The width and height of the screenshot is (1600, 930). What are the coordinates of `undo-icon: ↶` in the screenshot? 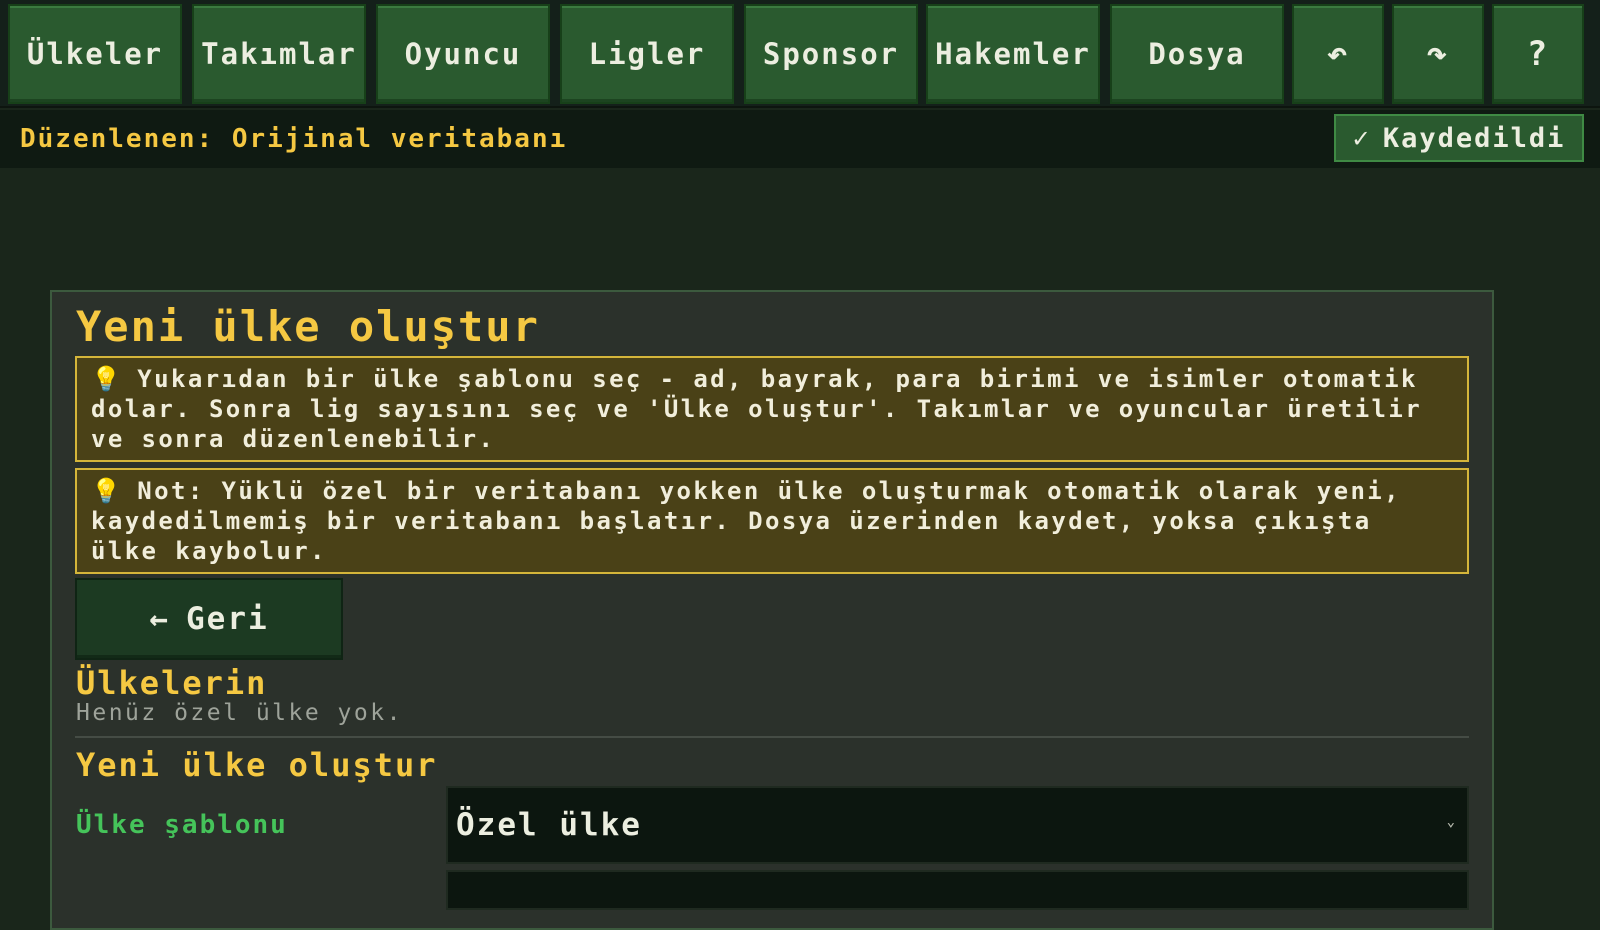 It's located at (1338, 54).